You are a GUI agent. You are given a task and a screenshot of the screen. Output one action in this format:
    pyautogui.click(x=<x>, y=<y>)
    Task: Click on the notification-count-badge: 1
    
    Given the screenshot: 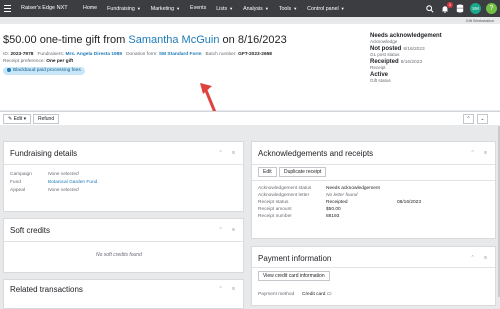 What is the action you would take?
    pyautogui.click(x=450, y=4)
    